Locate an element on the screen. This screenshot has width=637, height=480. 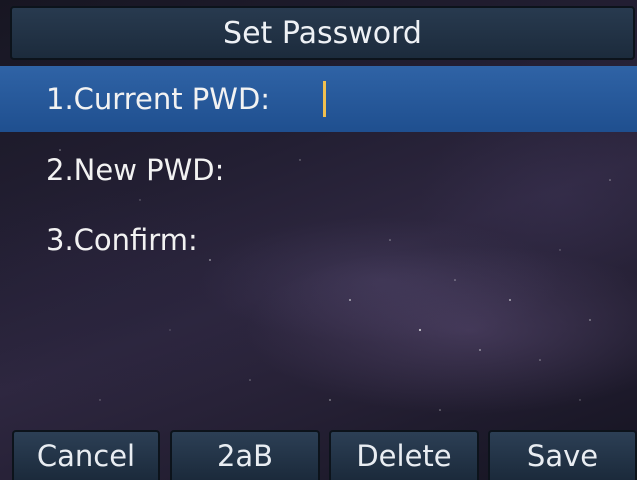
confirm-password-field: 3.Confirm: is located at coordinates (318, 240).